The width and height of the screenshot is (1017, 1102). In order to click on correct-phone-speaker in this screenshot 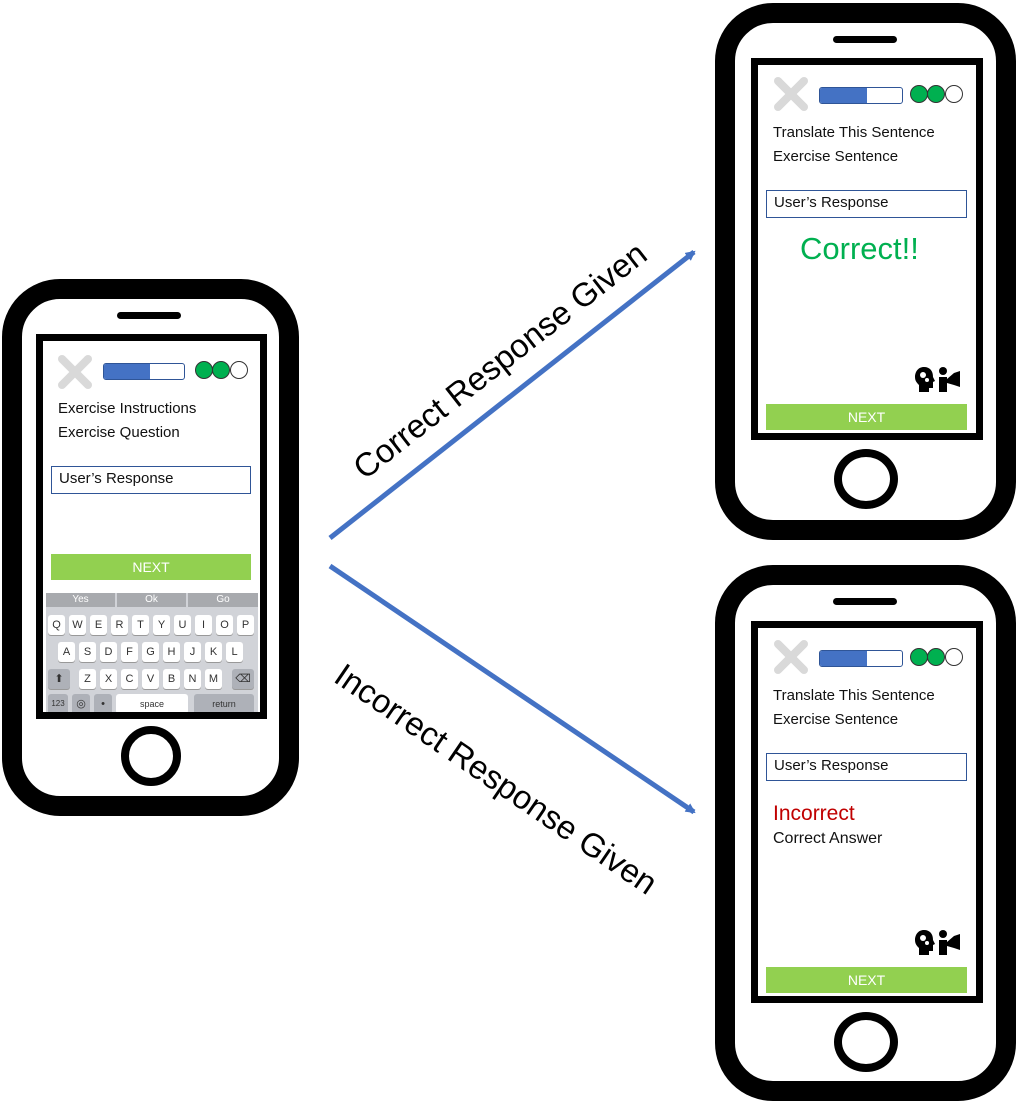, I will do `click(865, 39)`.